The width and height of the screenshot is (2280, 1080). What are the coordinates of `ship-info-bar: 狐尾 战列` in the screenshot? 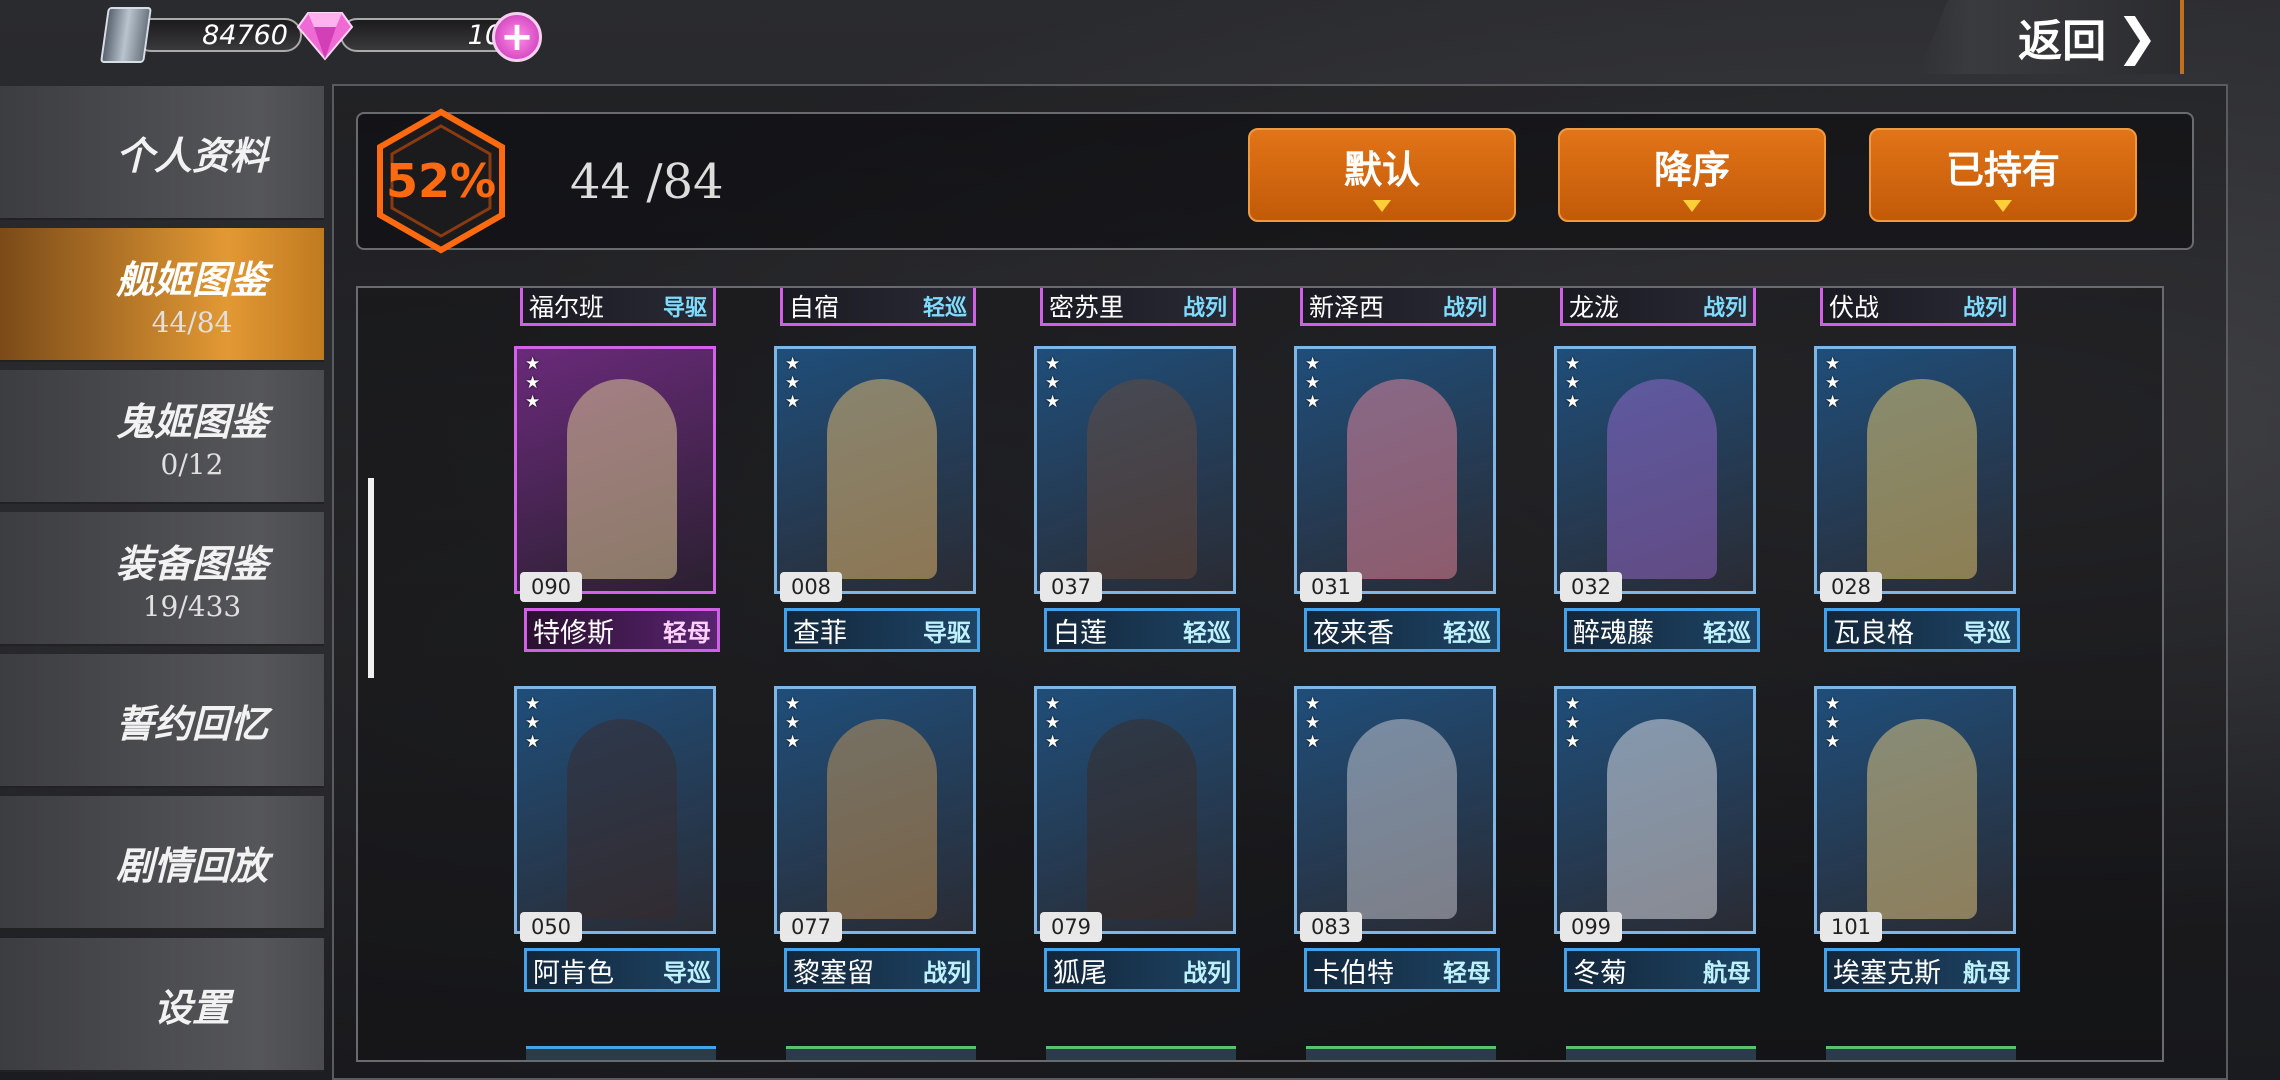 It's located at (1142, 970).